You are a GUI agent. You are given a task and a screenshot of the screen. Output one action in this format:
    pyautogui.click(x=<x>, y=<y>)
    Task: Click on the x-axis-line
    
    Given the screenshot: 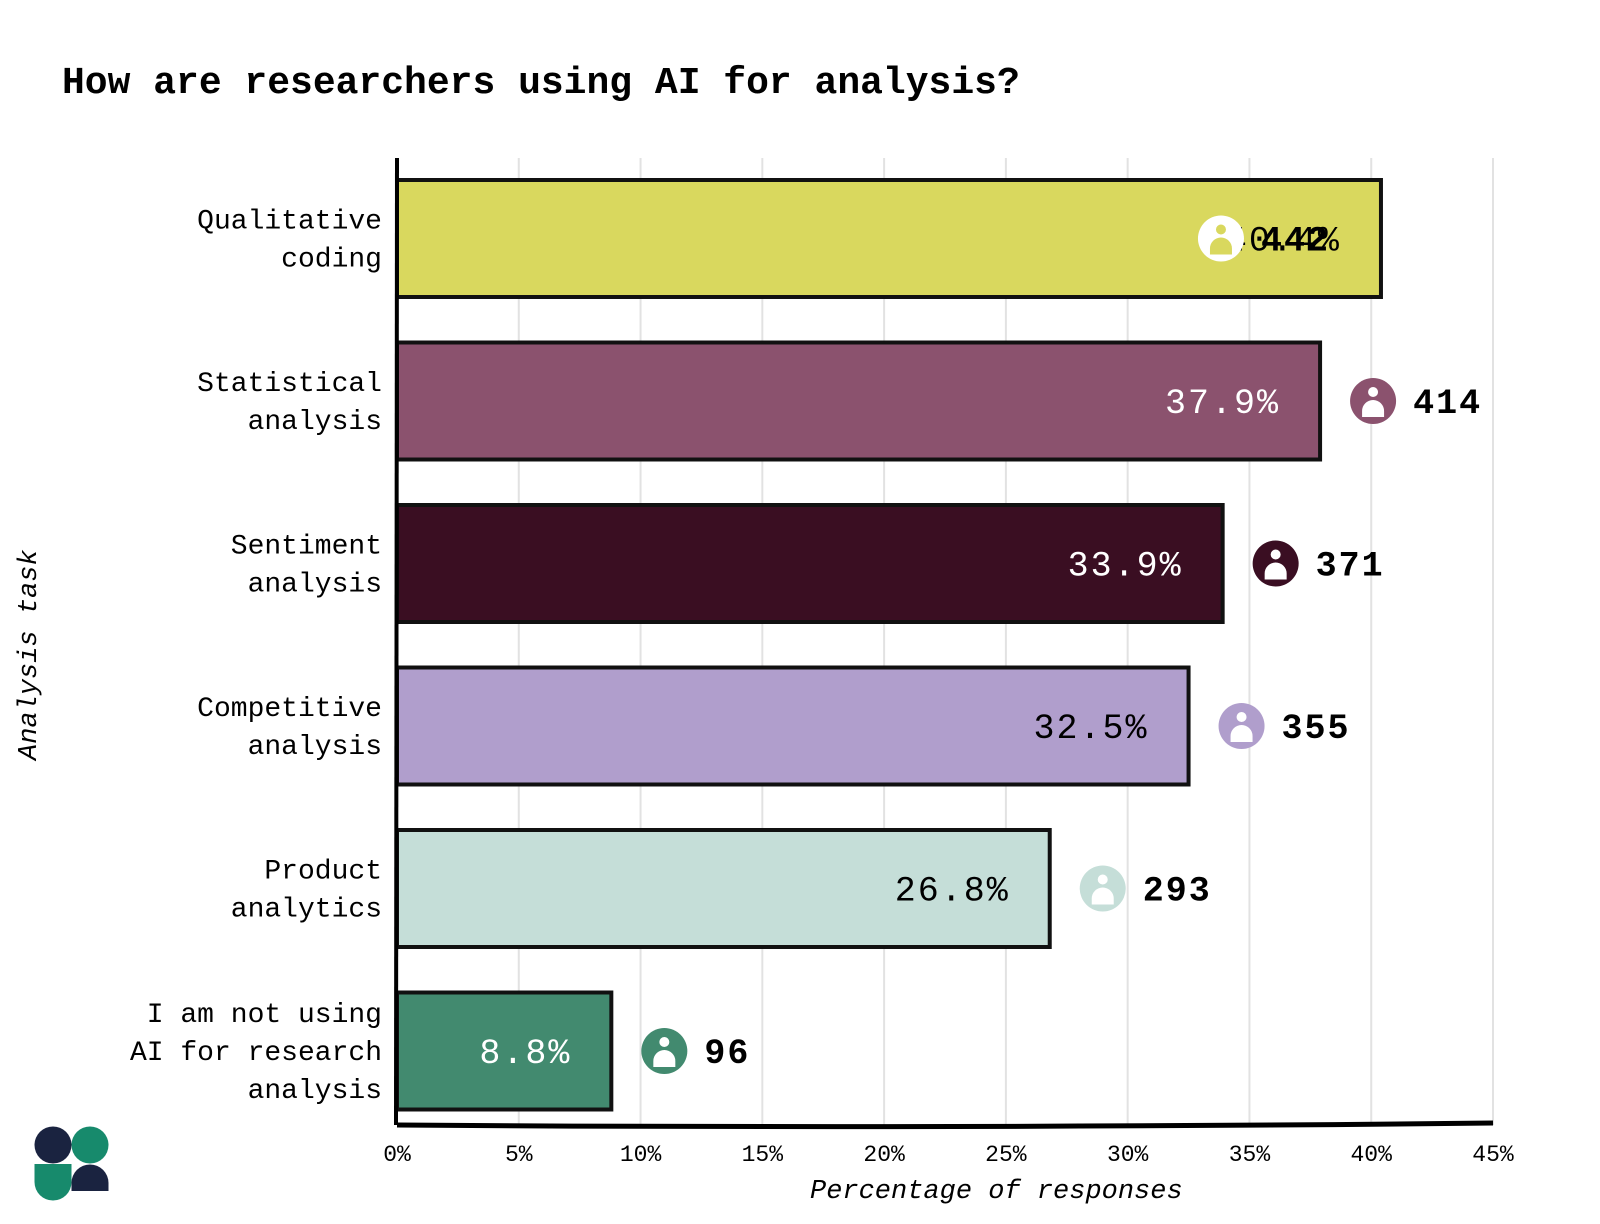 What is the action you would take?
    pyautogui.click(x=945, y=1125)
    